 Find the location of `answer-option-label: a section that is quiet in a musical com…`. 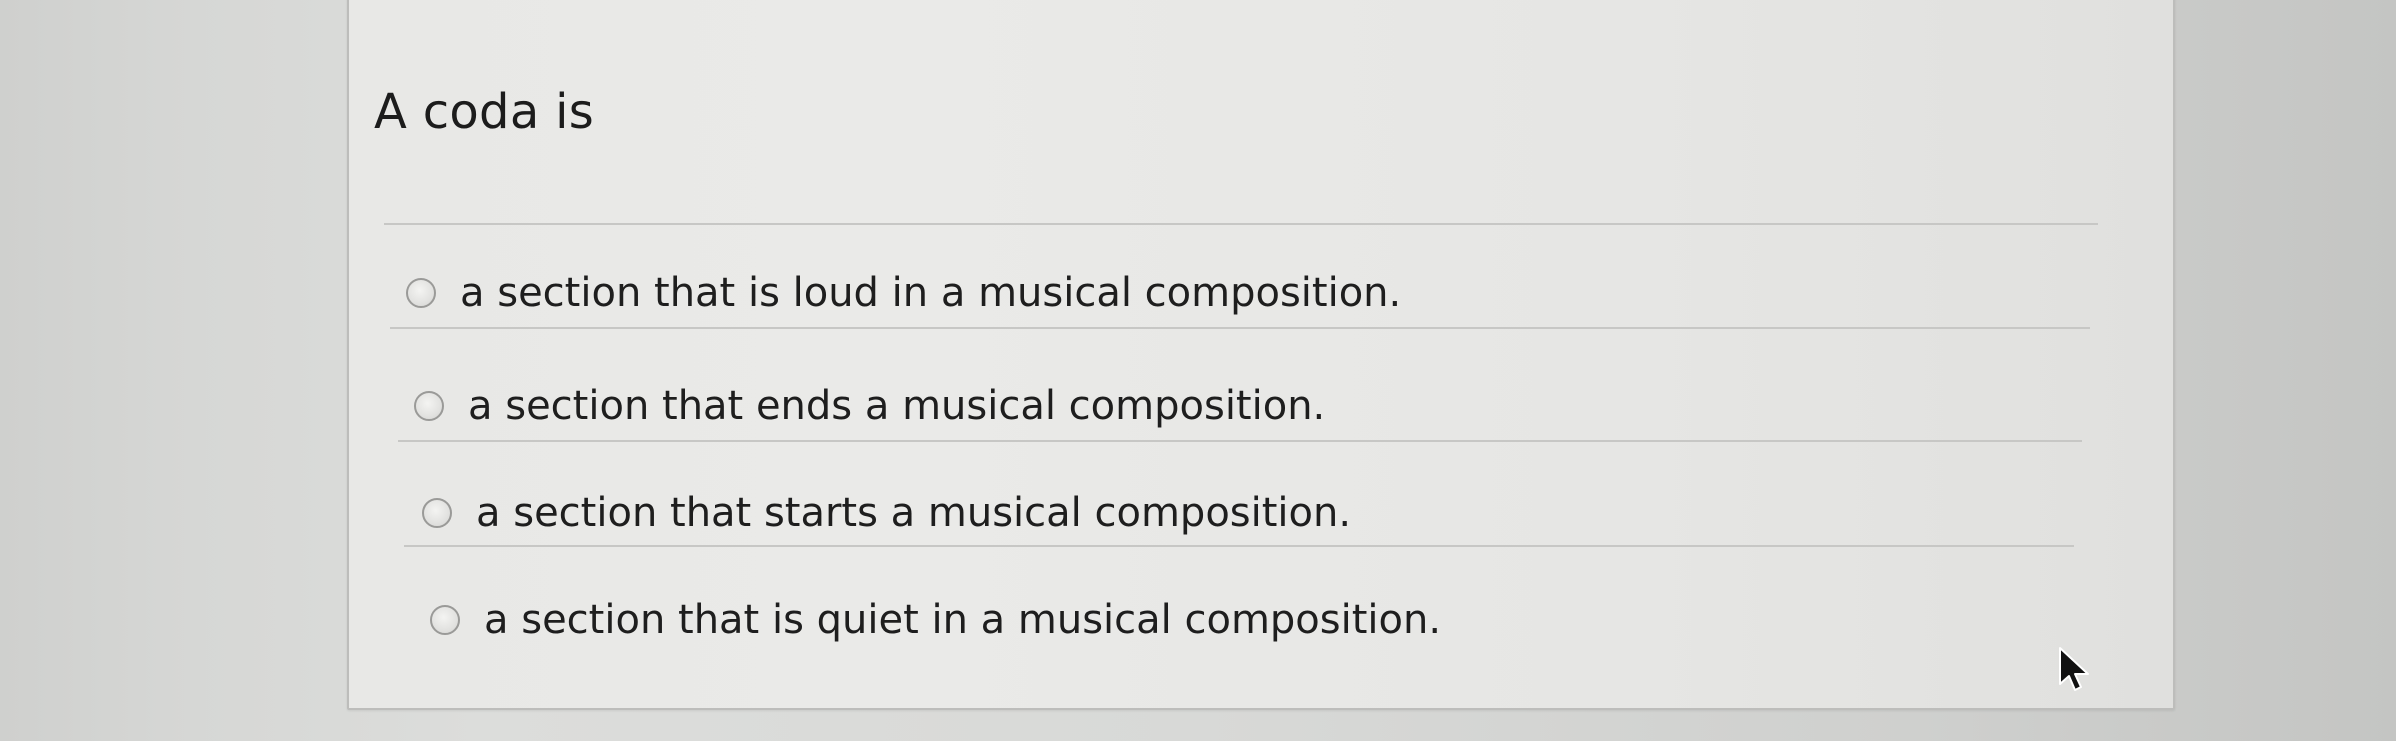

answer-option-label: a section that is quiet in a musical com… is located at coordinates (963, 620).